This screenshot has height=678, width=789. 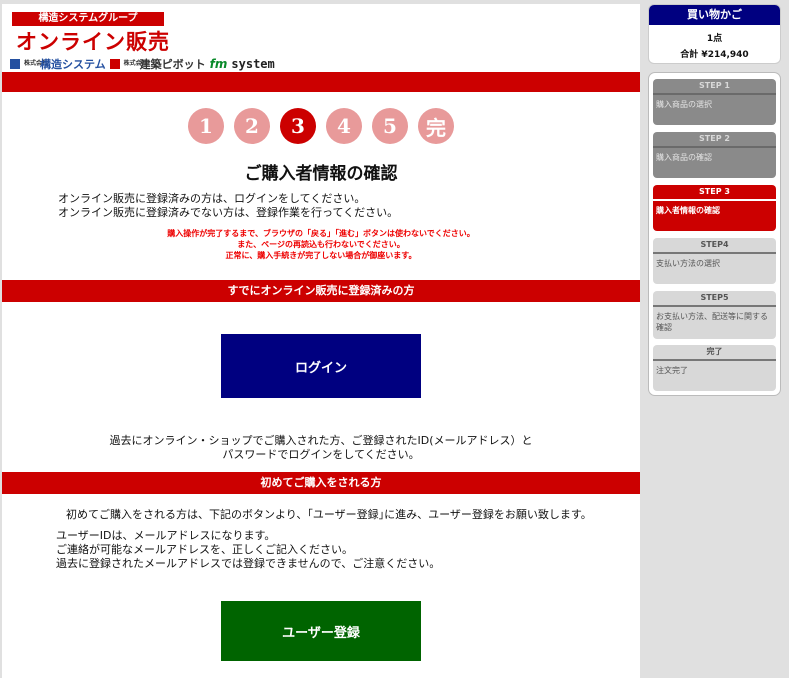 I want to click on side-step-2: STEP 2 購入商品の確認, so click(x=714, y=155).